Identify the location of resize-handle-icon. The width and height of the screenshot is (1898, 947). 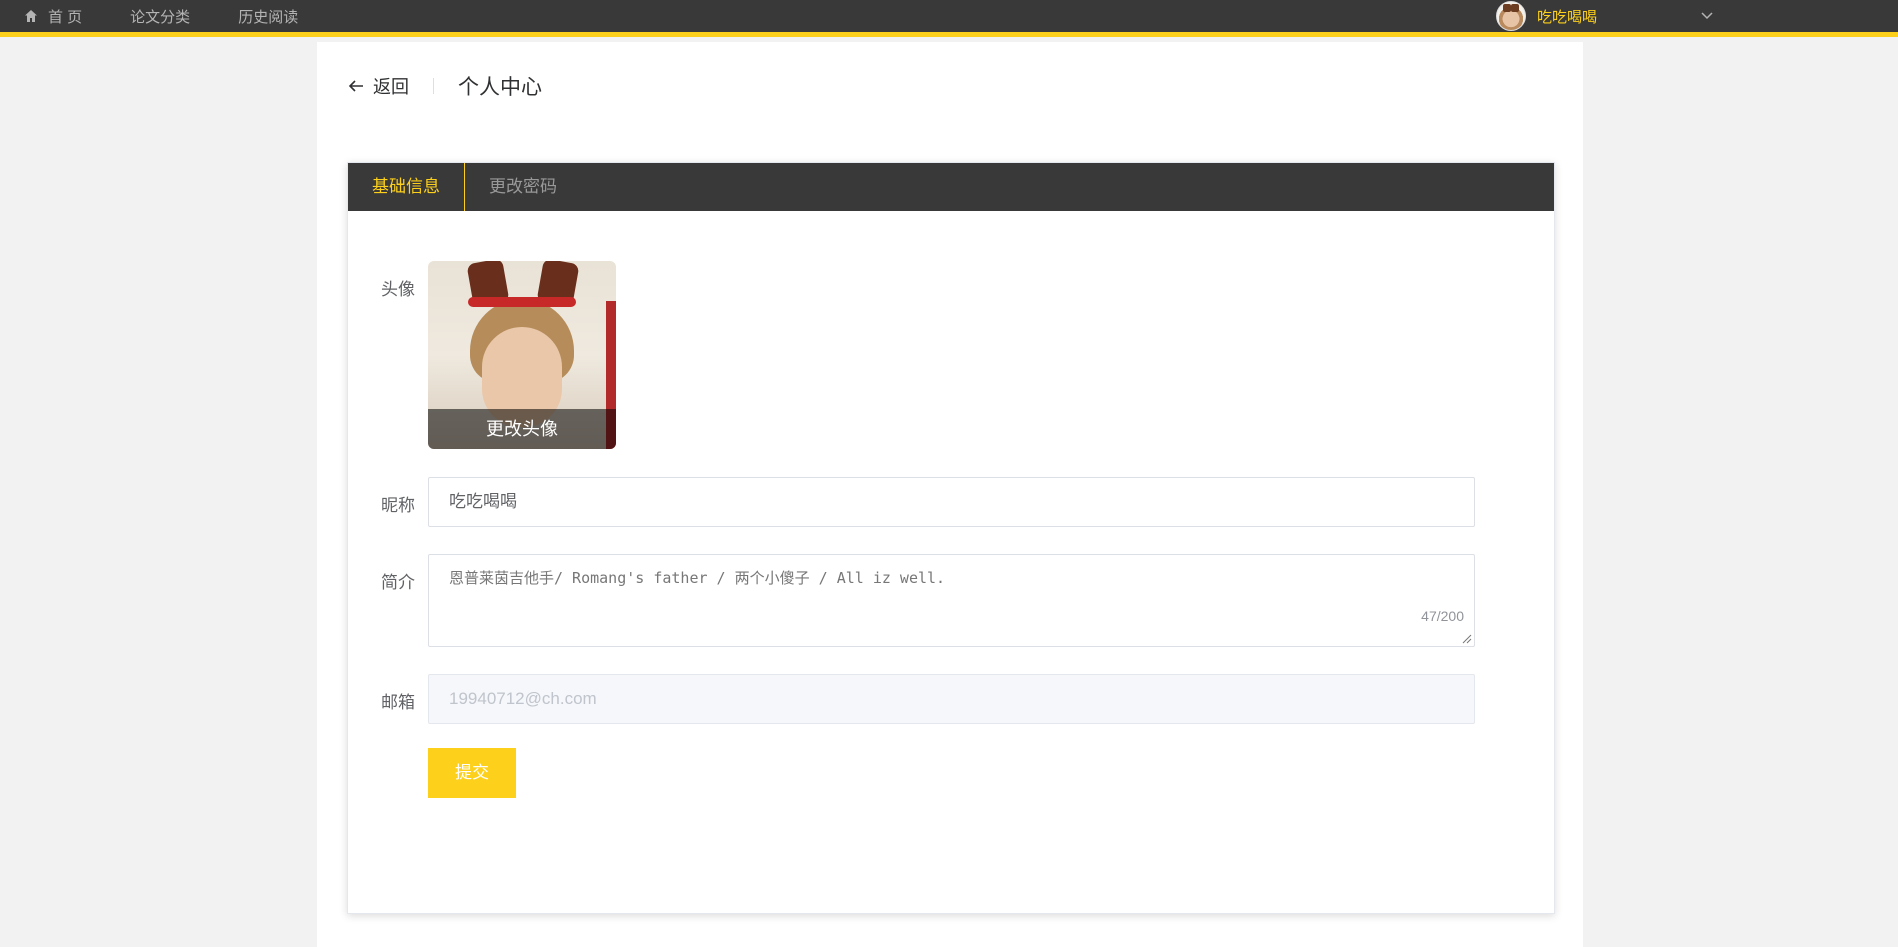
(1467, 639).